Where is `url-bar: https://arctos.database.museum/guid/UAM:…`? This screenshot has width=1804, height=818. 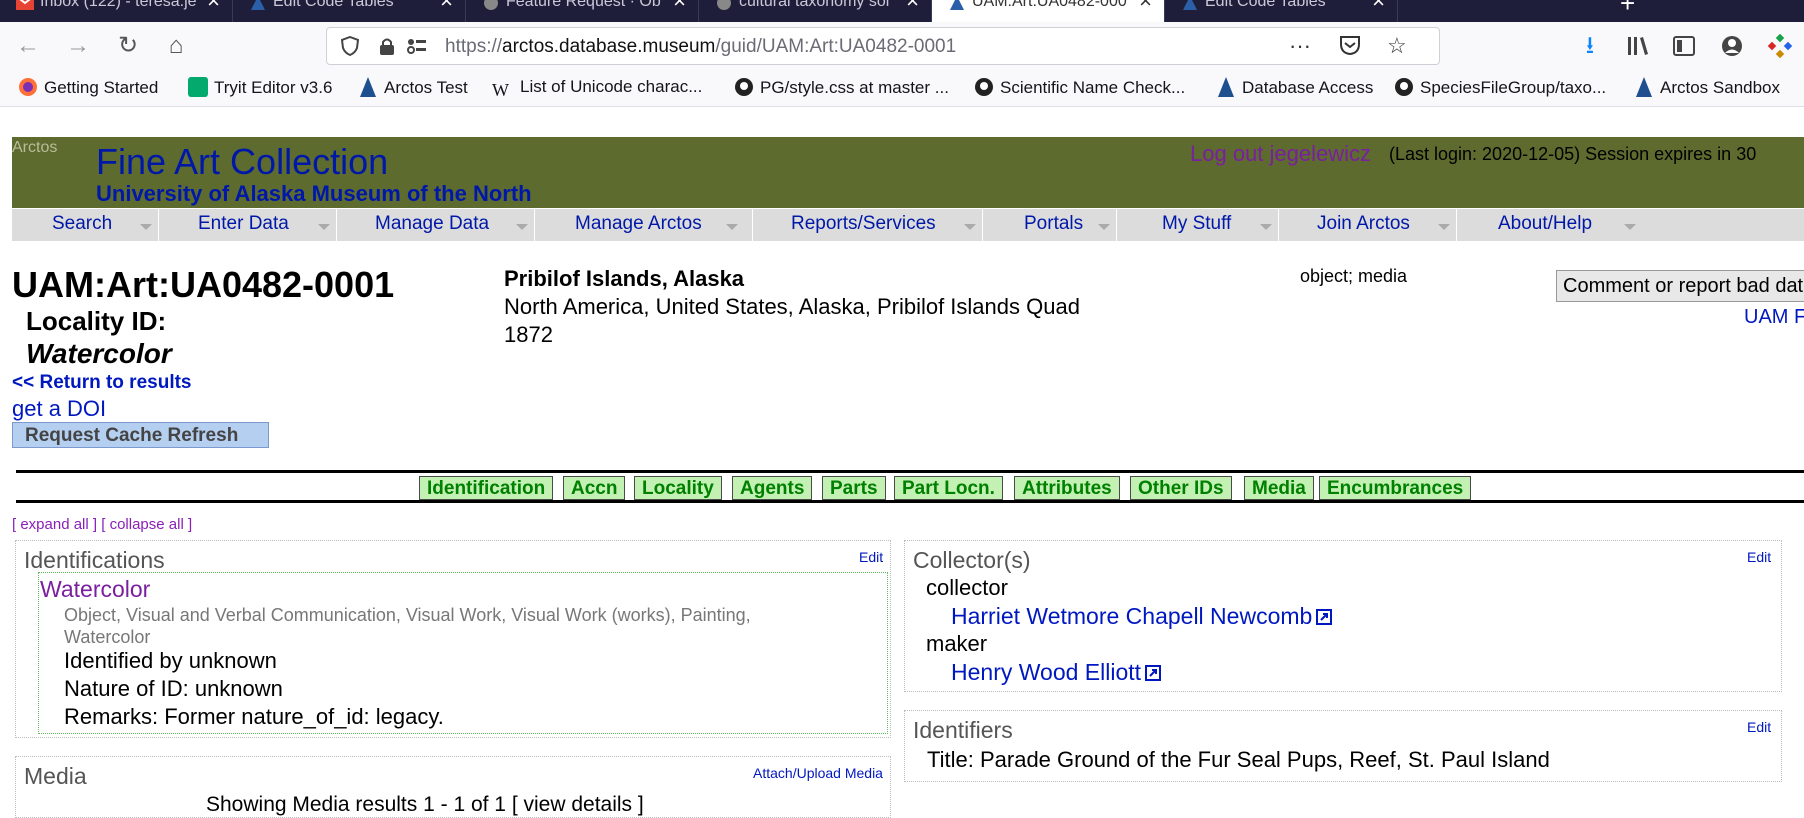 url-bar: https://arctos.database.museum/guid/UAM:… is located at coordinates (883, 46).